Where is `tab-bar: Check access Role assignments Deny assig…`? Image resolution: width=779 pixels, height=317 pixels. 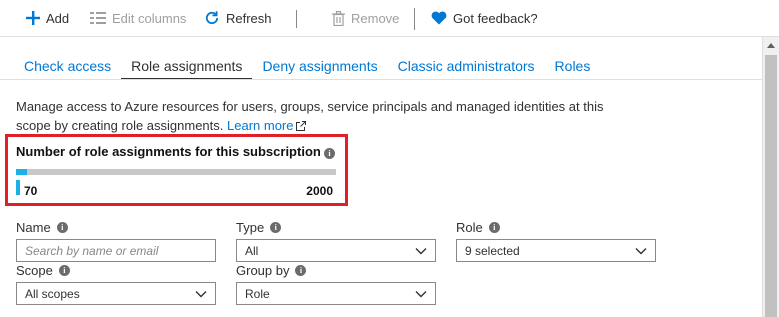 tab-bar: Check access Role assignments Deny assig… is located at coordinates (307, 65).